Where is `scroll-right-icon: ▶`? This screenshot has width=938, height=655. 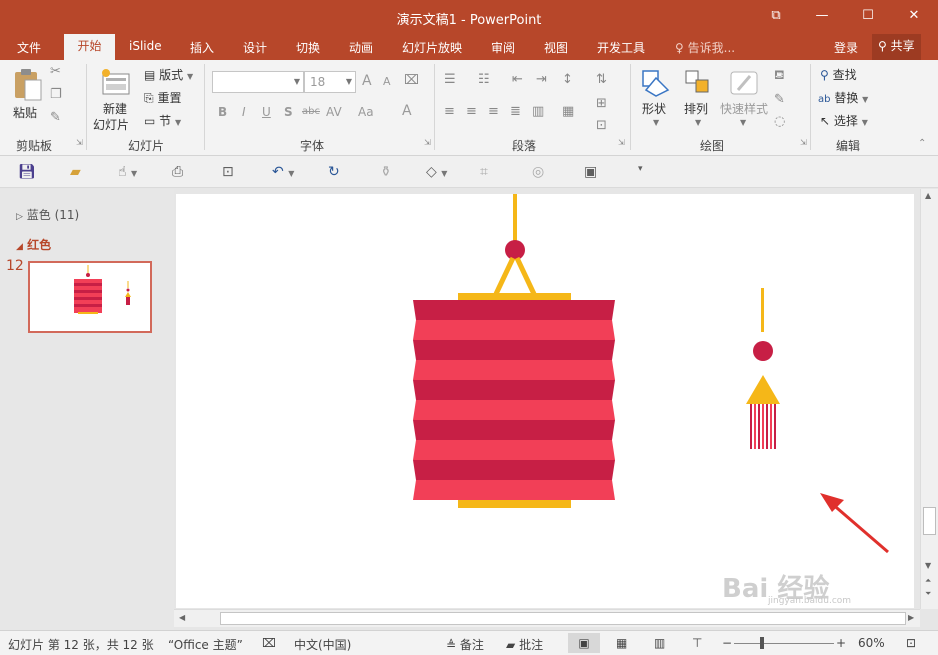 scroll-right-icon: ▶ is located at coordinates (911, 617).